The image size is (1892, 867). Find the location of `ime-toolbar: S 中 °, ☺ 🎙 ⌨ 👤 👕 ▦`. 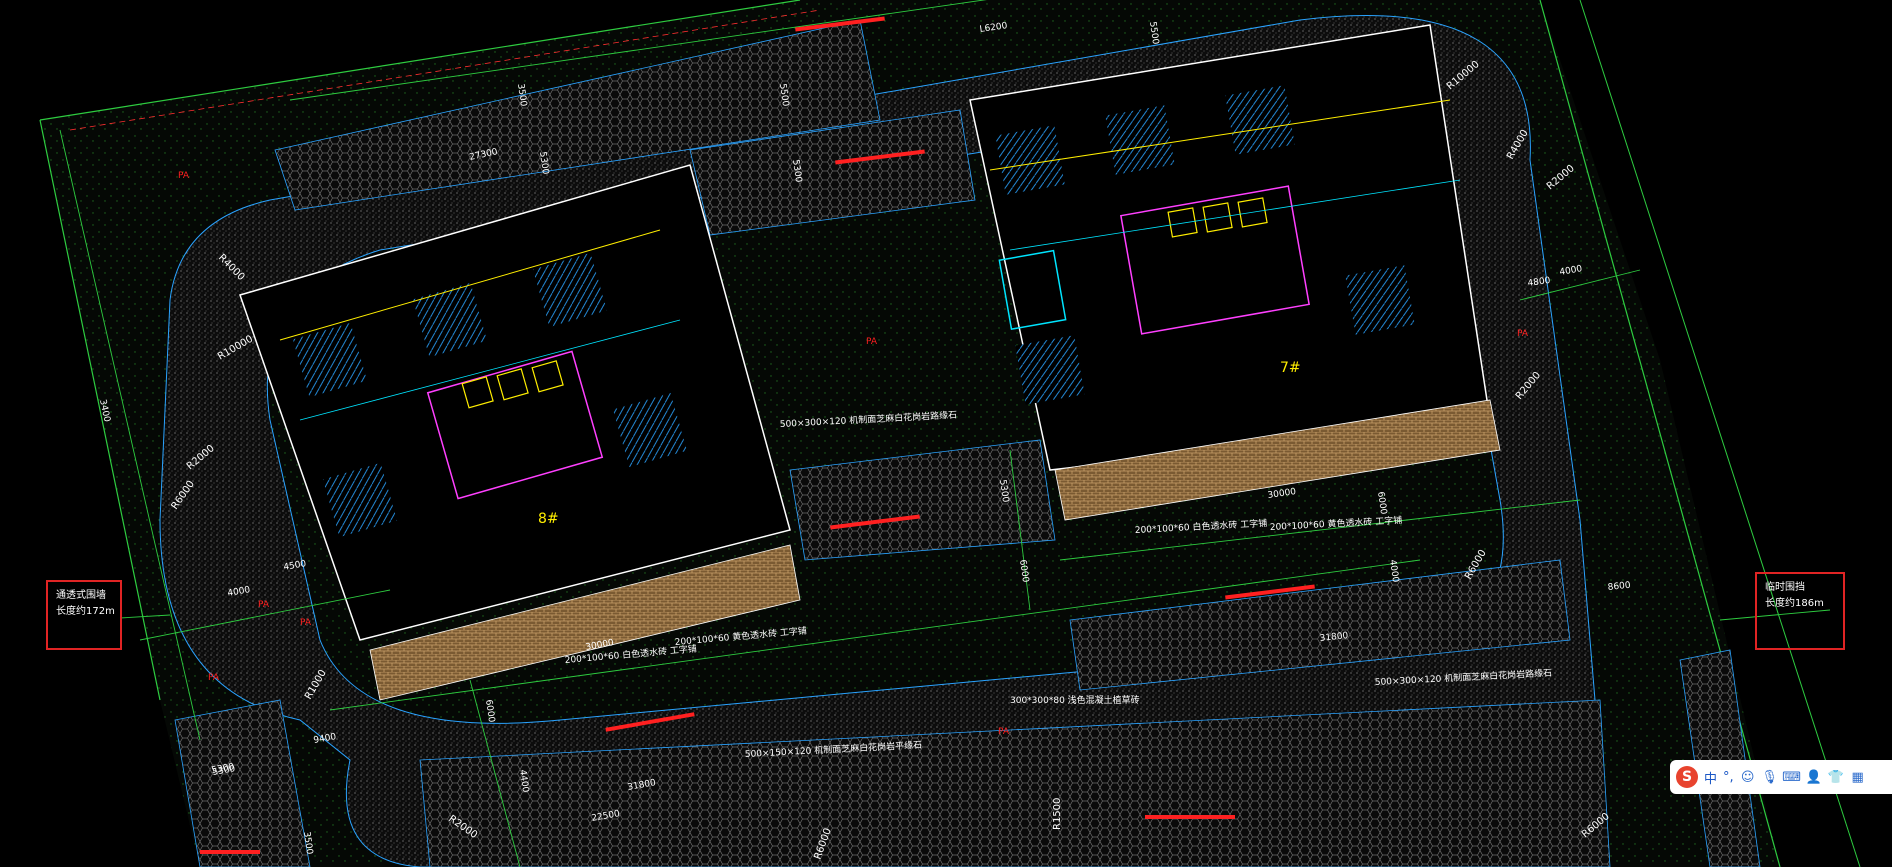

ime-toolbar: S 中 °, ☺ 🎙 ⌨ 👤 👕 ▦ is located at coordinates (1781, 777).